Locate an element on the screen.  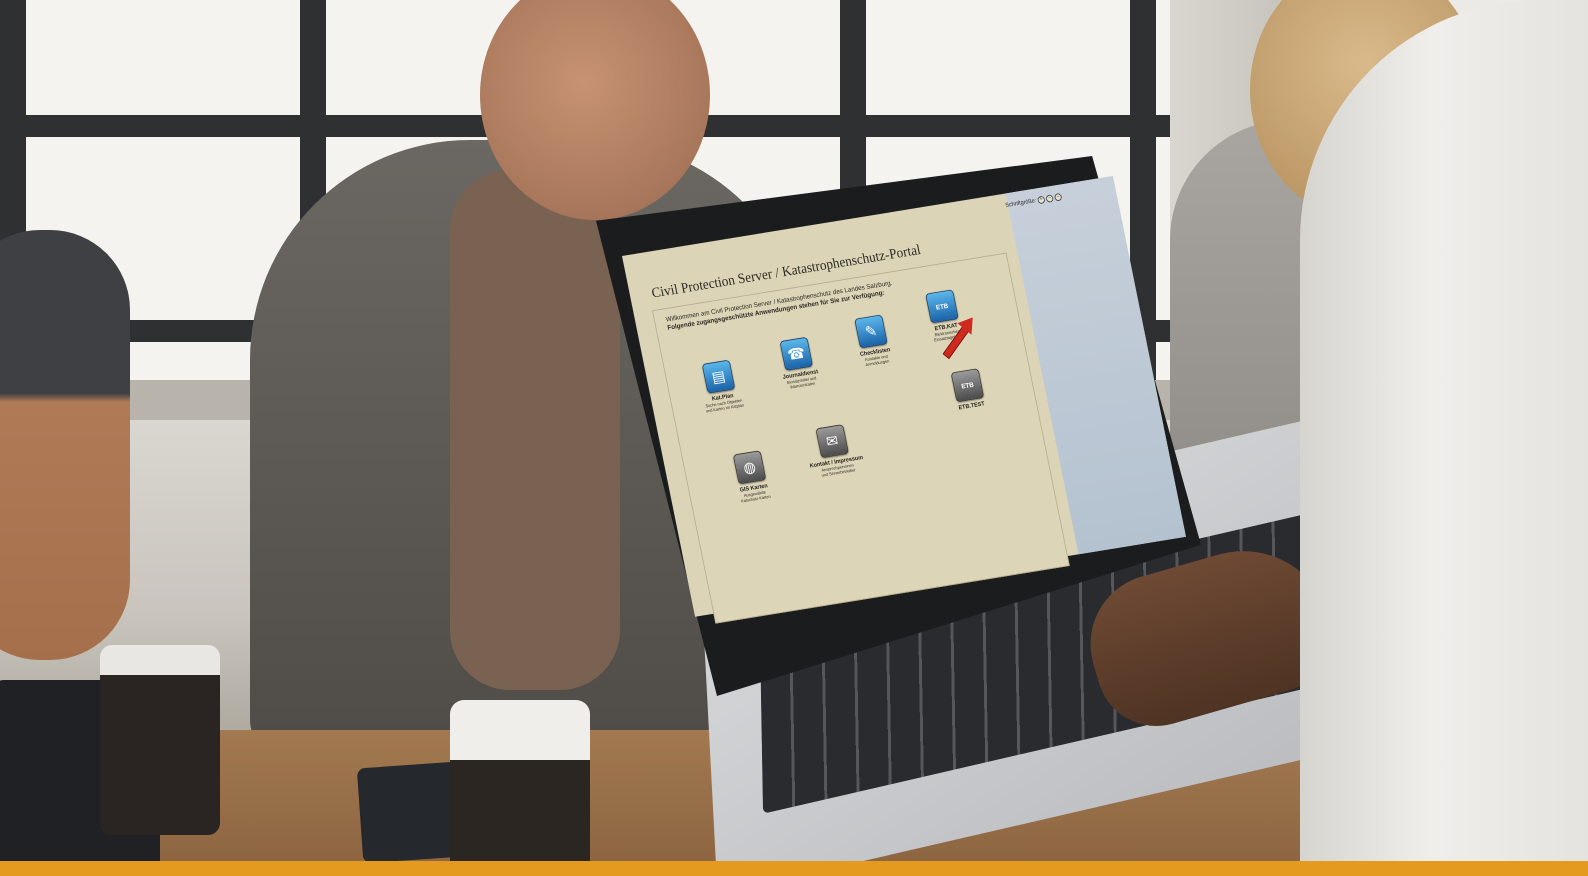
app-tile-checklisten: ✎ Checklisten Kontakte und Anmeldungen is located at coordinates (873, 341).